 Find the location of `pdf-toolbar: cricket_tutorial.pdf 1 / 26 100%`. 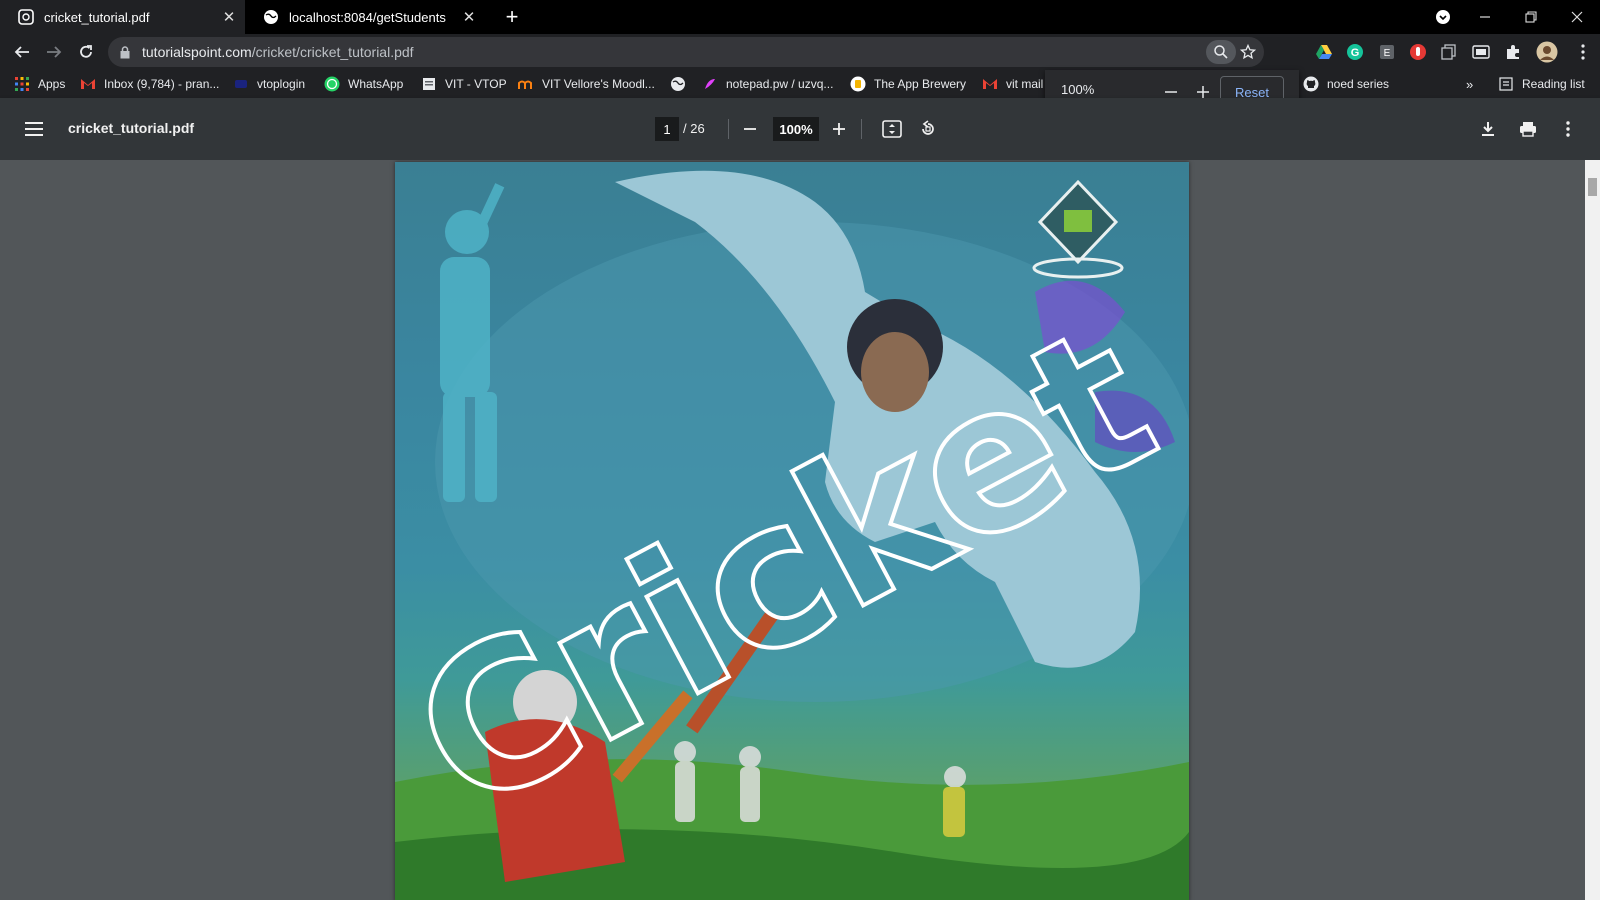

pdf-toolbar: cricket_tutorial.pdf 1 / 26 100% is located at coordinates (800, 129).